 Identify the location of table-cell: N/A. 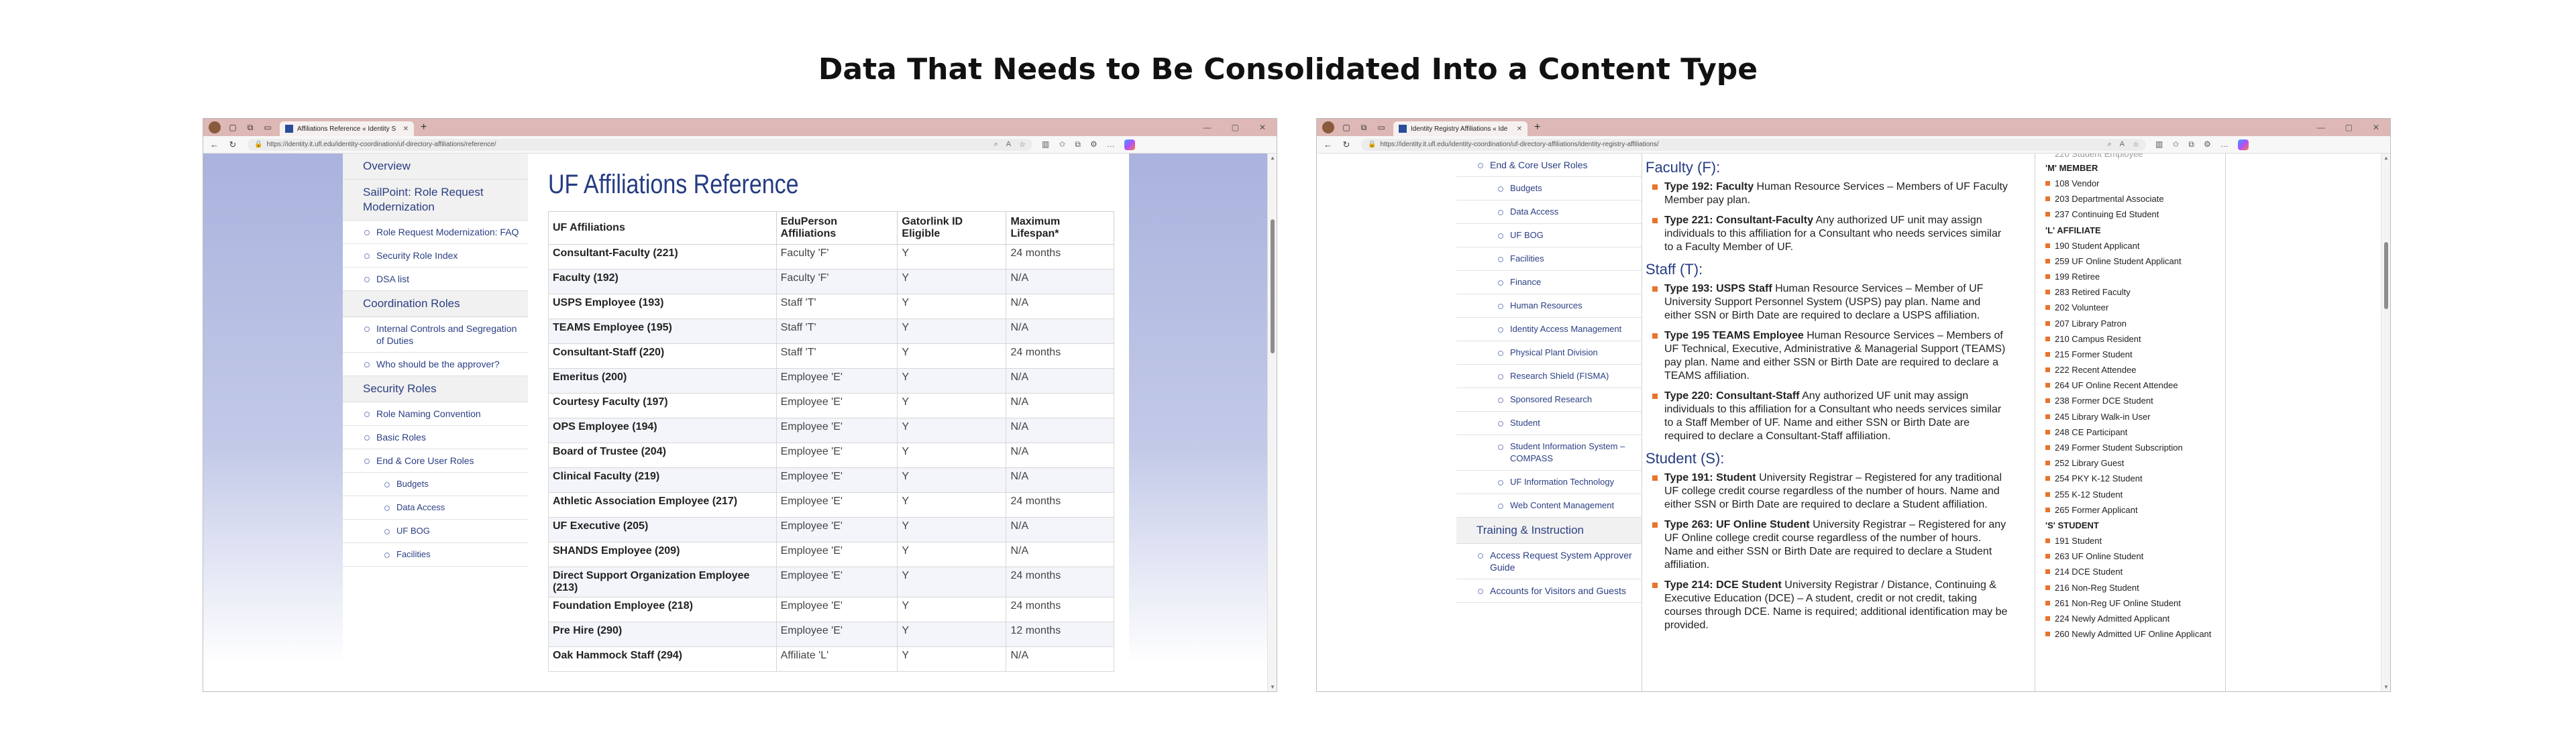
(1060, 659).